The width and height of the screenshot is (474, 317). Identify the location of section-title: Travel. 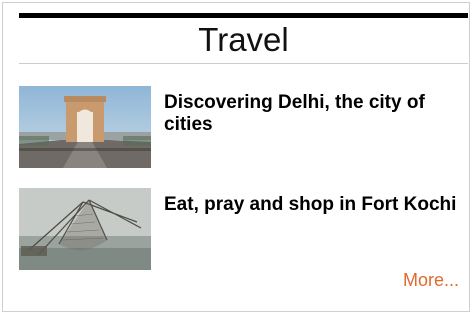
(243, 39).